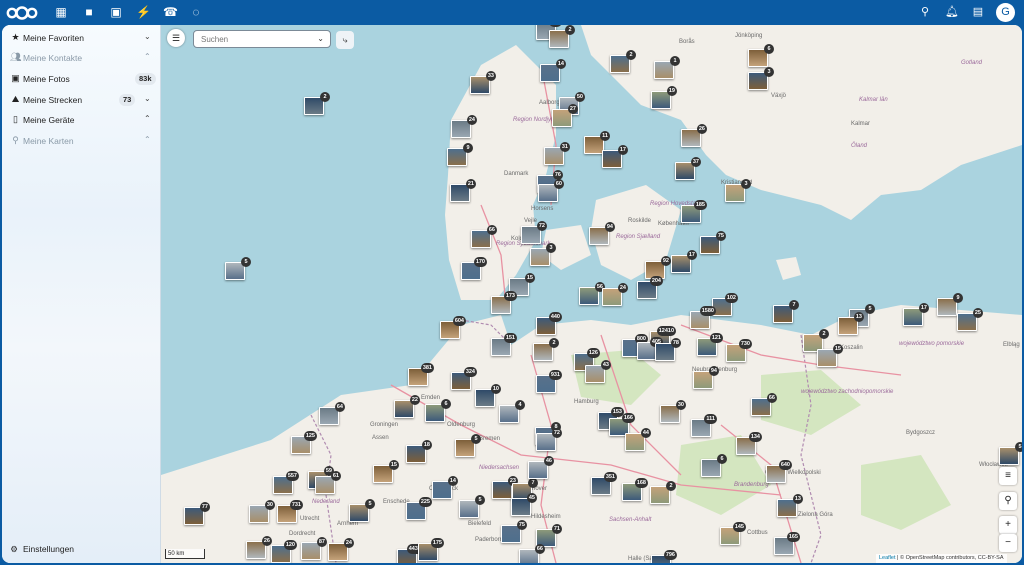 The height and width of the screenshot is (565, 1024). What do you see at coordinates (549, 381) in the screenshot?
I see `photo-cluster: 931` at bounding box center [549, 381].